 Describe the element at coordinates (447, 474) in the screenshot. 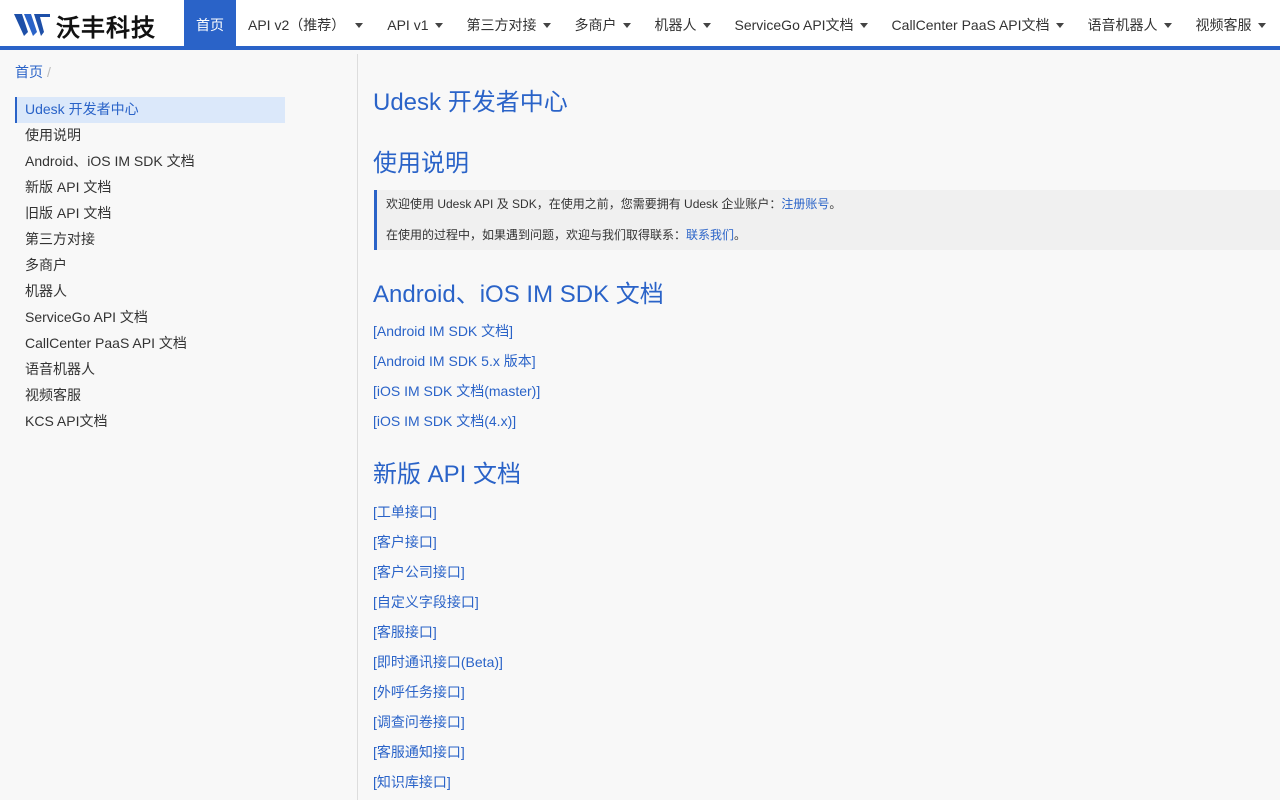

I see `new-api-heading: 新版 API 文档` at that location.